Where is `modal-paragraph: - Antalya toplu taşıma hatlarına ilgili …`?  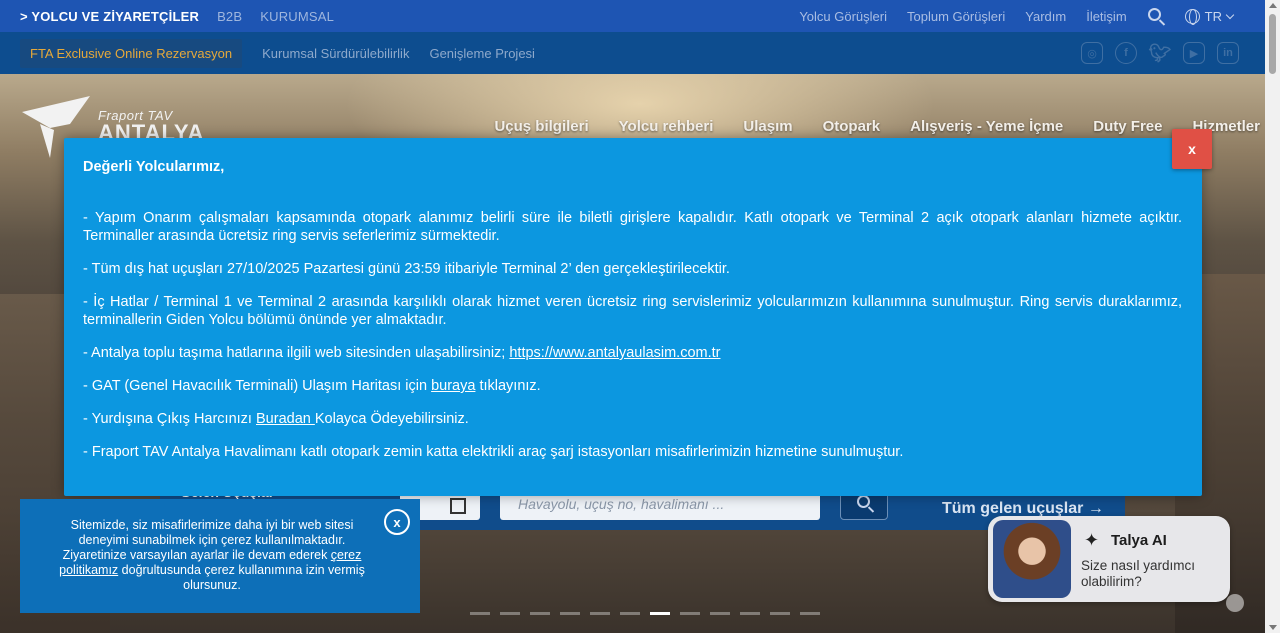 modal-paragraph: - Antalya toplu taşıma hatlarına ilgili … is located at coordinates (632, 353).